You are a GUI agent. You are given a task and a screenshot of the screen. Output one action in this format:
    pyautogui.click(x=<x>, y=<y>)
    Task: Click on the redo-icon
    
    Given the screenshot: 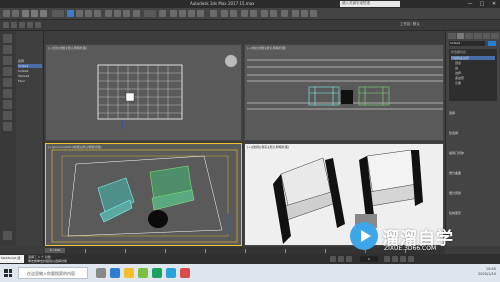 What is the action you would take?
    pyautogui.click(x=15, y=13)
    